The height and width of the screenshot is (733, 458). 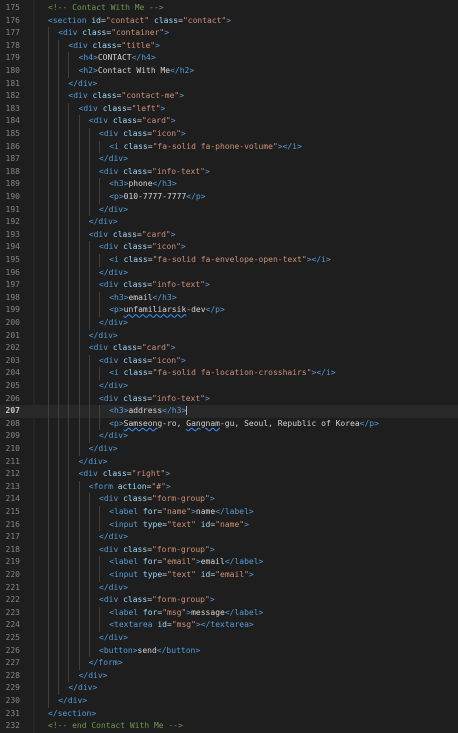 I want to click on code-line: 216 <input type="text" id="name">, so click(x=229, y=525).